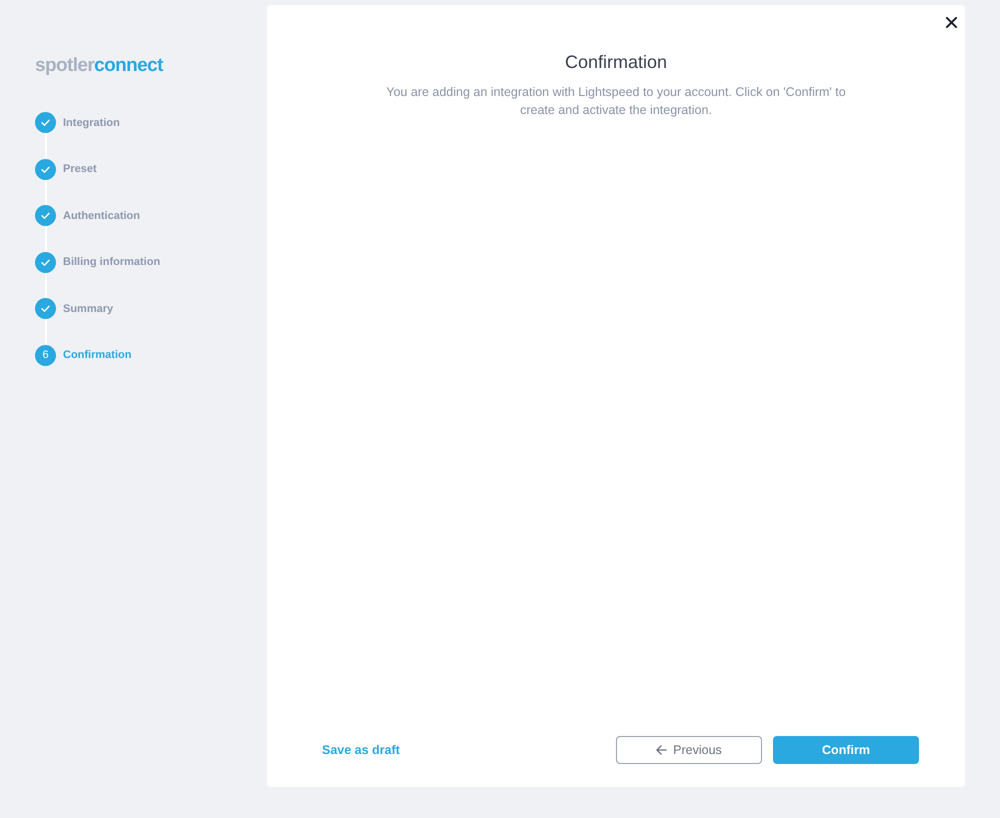 Image resolution: width=1000 pixels, height=818 pixels. Describe the element at coordinates (99, 66) in the screenshot. I see `logo: spotlerconnect` at that location.